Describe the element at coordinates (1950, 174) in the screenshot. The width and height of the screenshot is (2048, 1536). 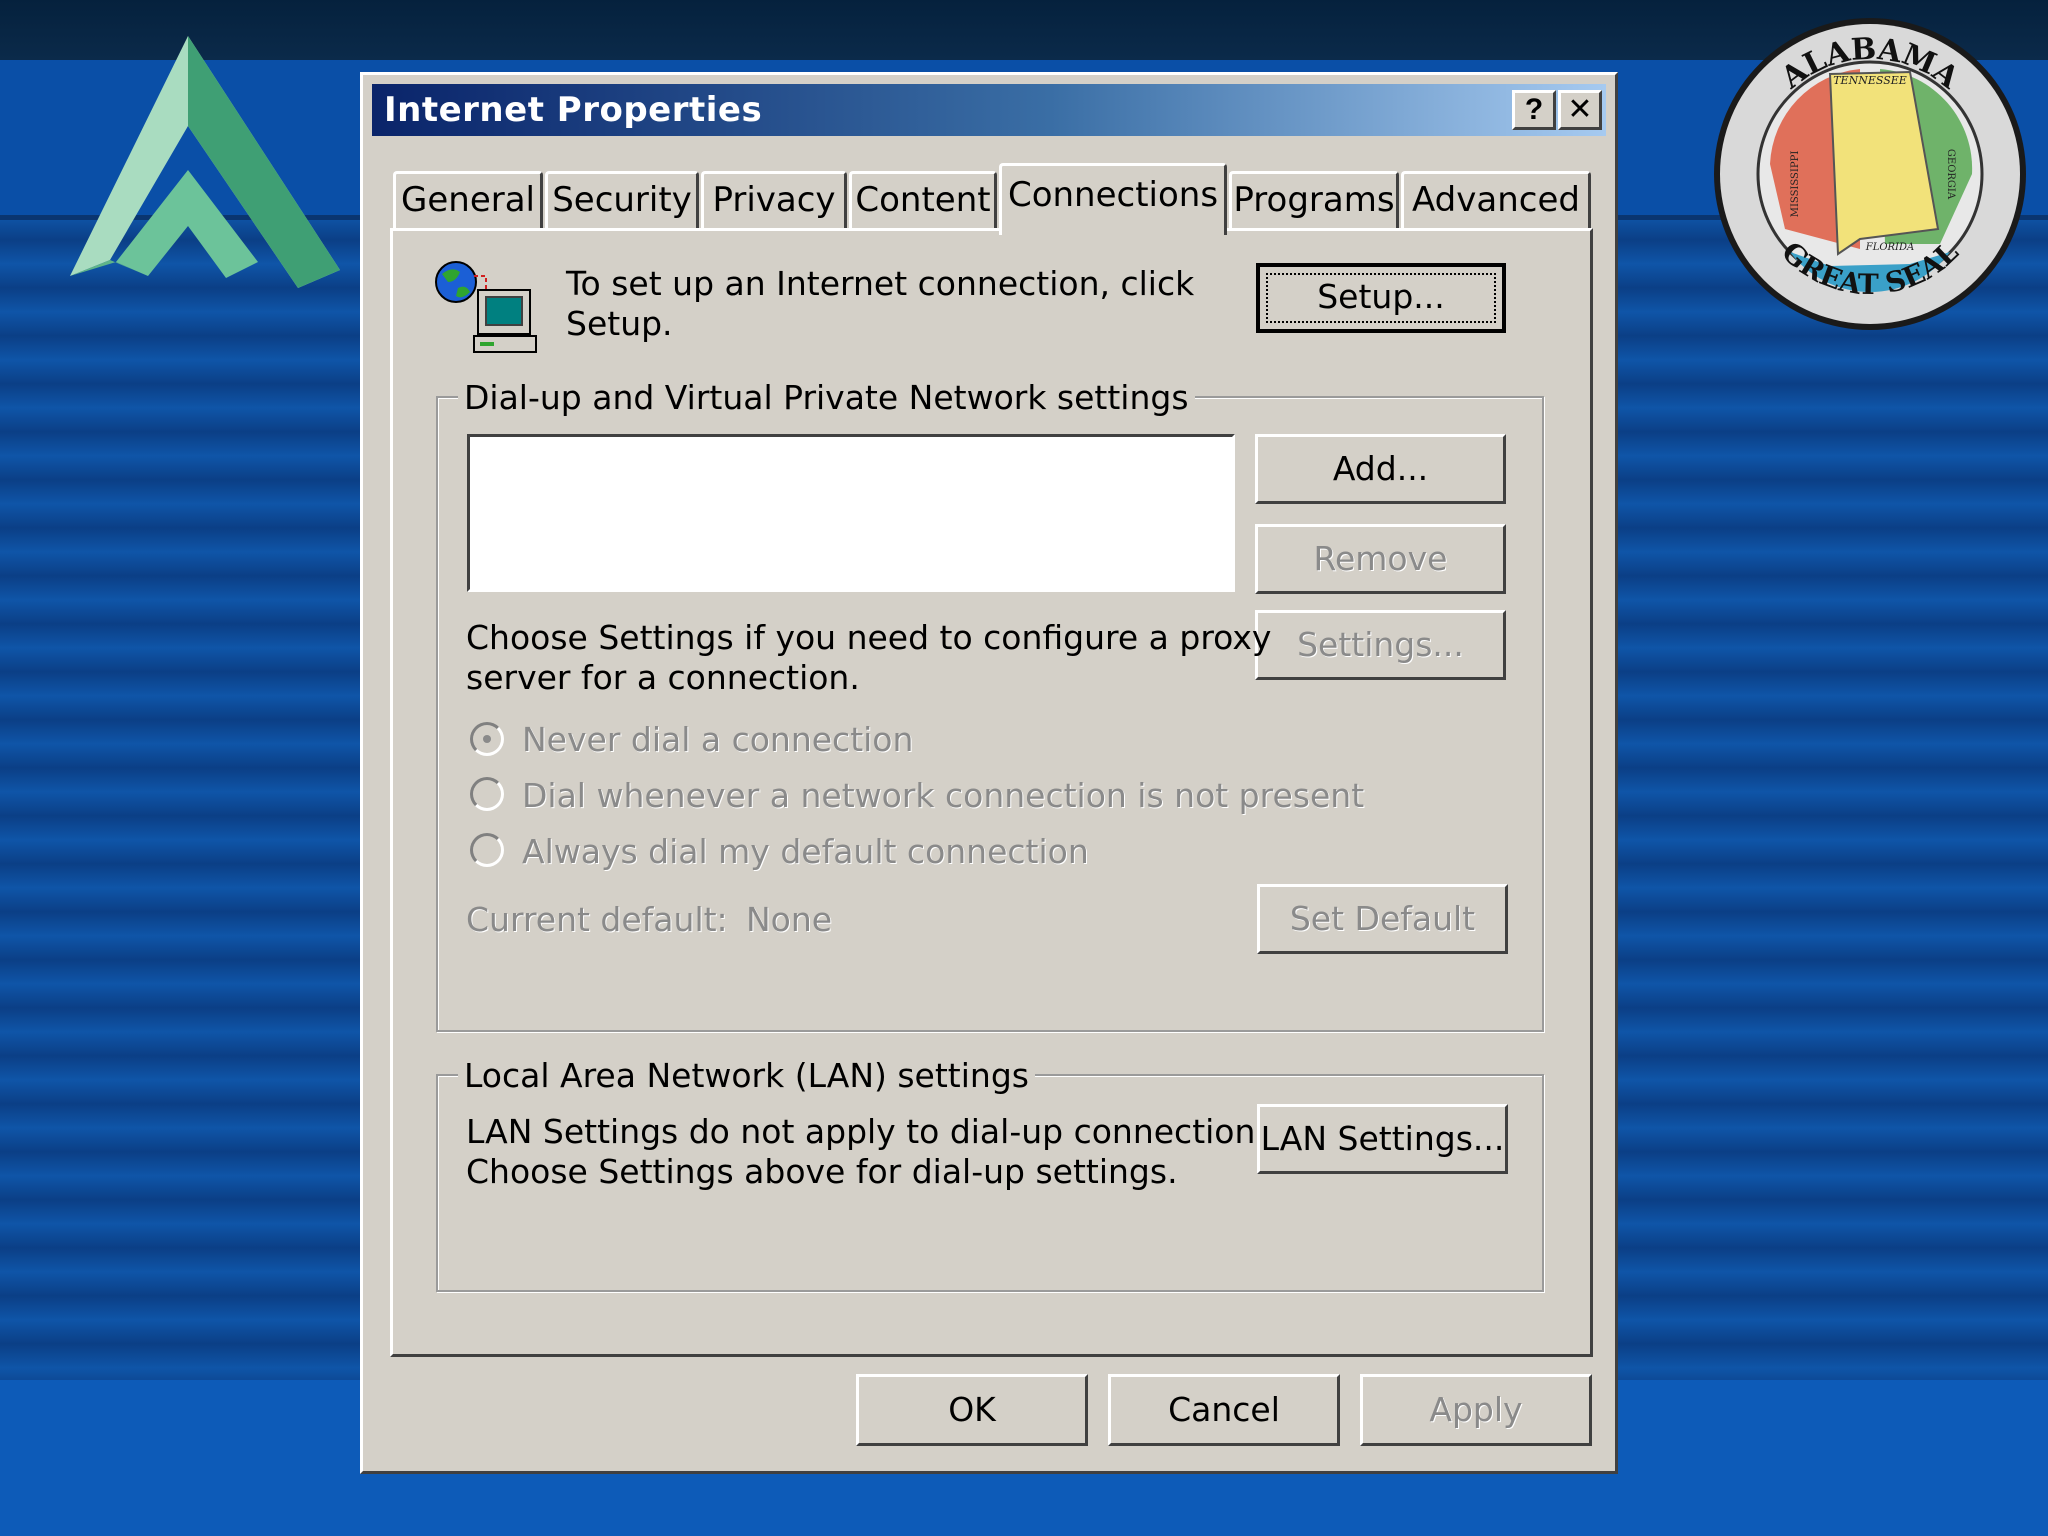
I see `seal-east-label: GEORGIA` at that location.